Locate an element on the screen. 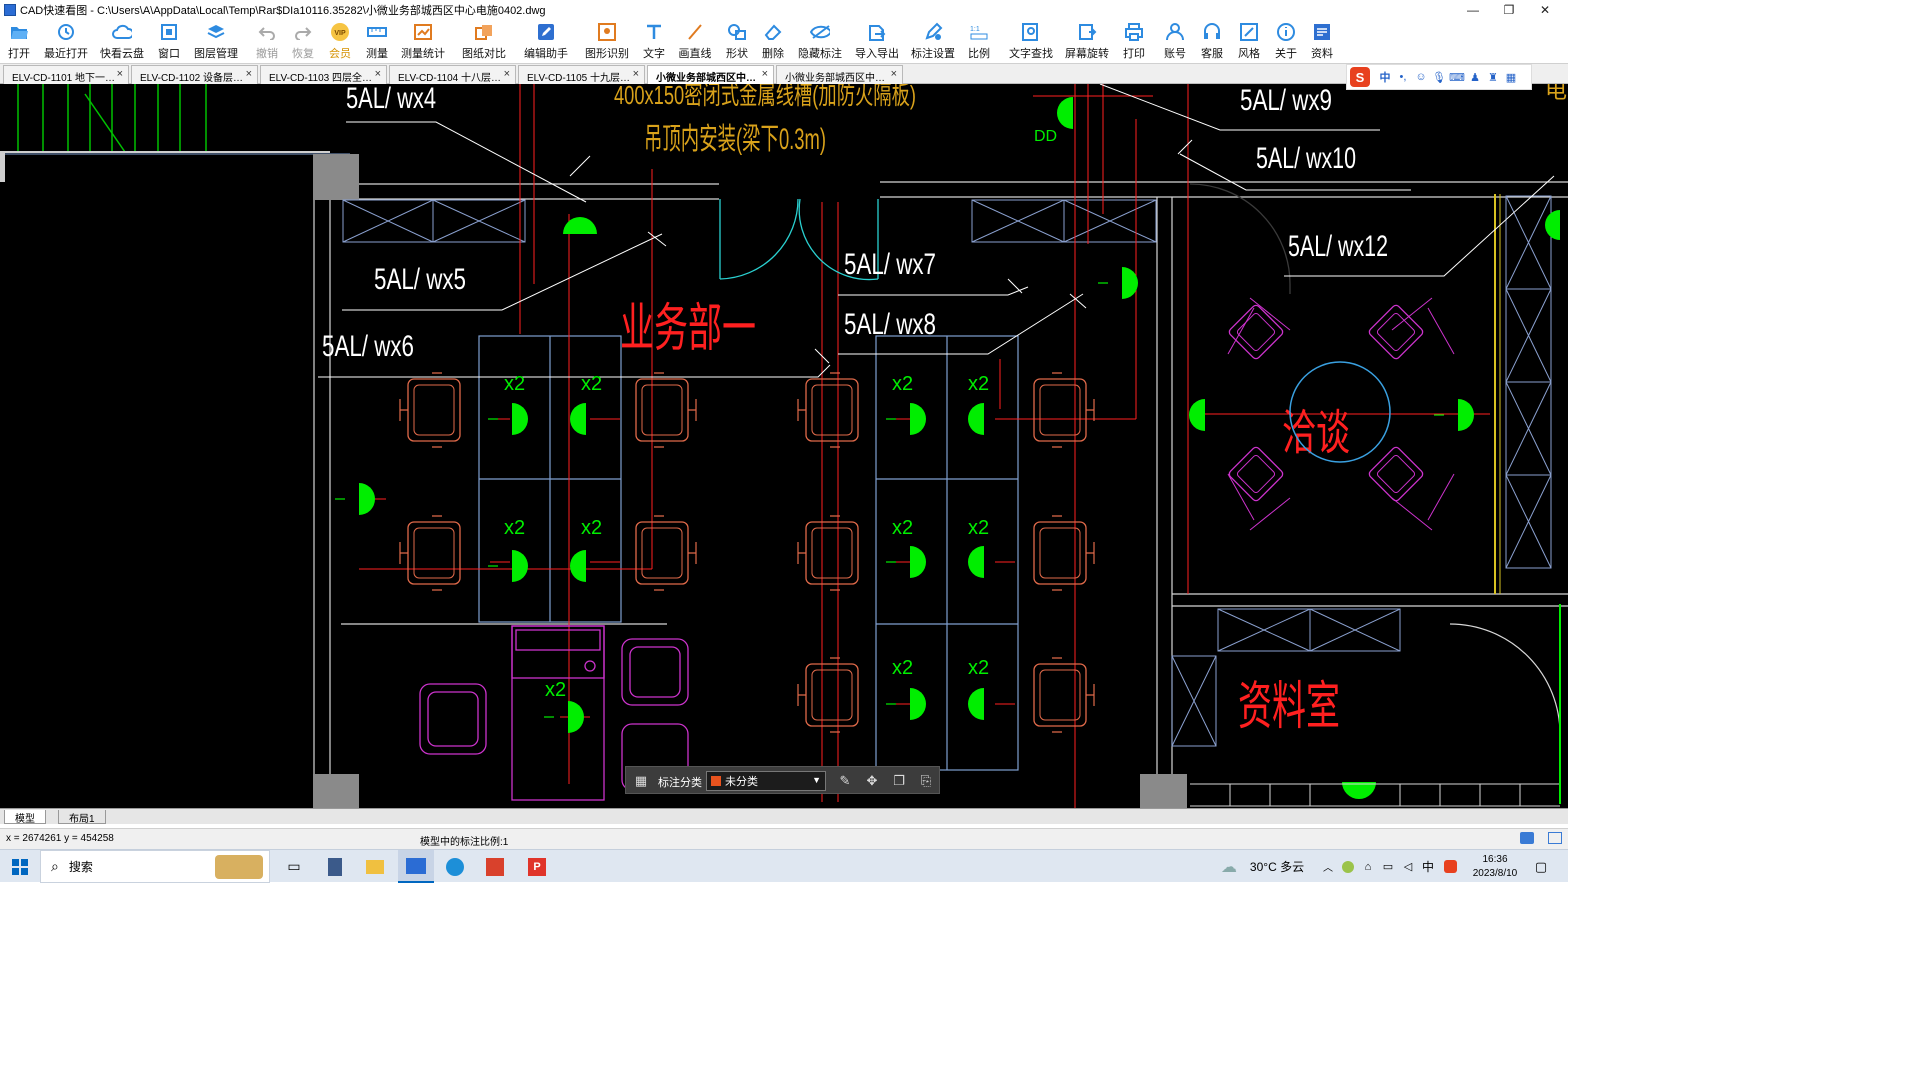 The width and height of the screenshot is (1920, 1080). text-search-button: 文字查找 is located at coordinates (1031, 42).